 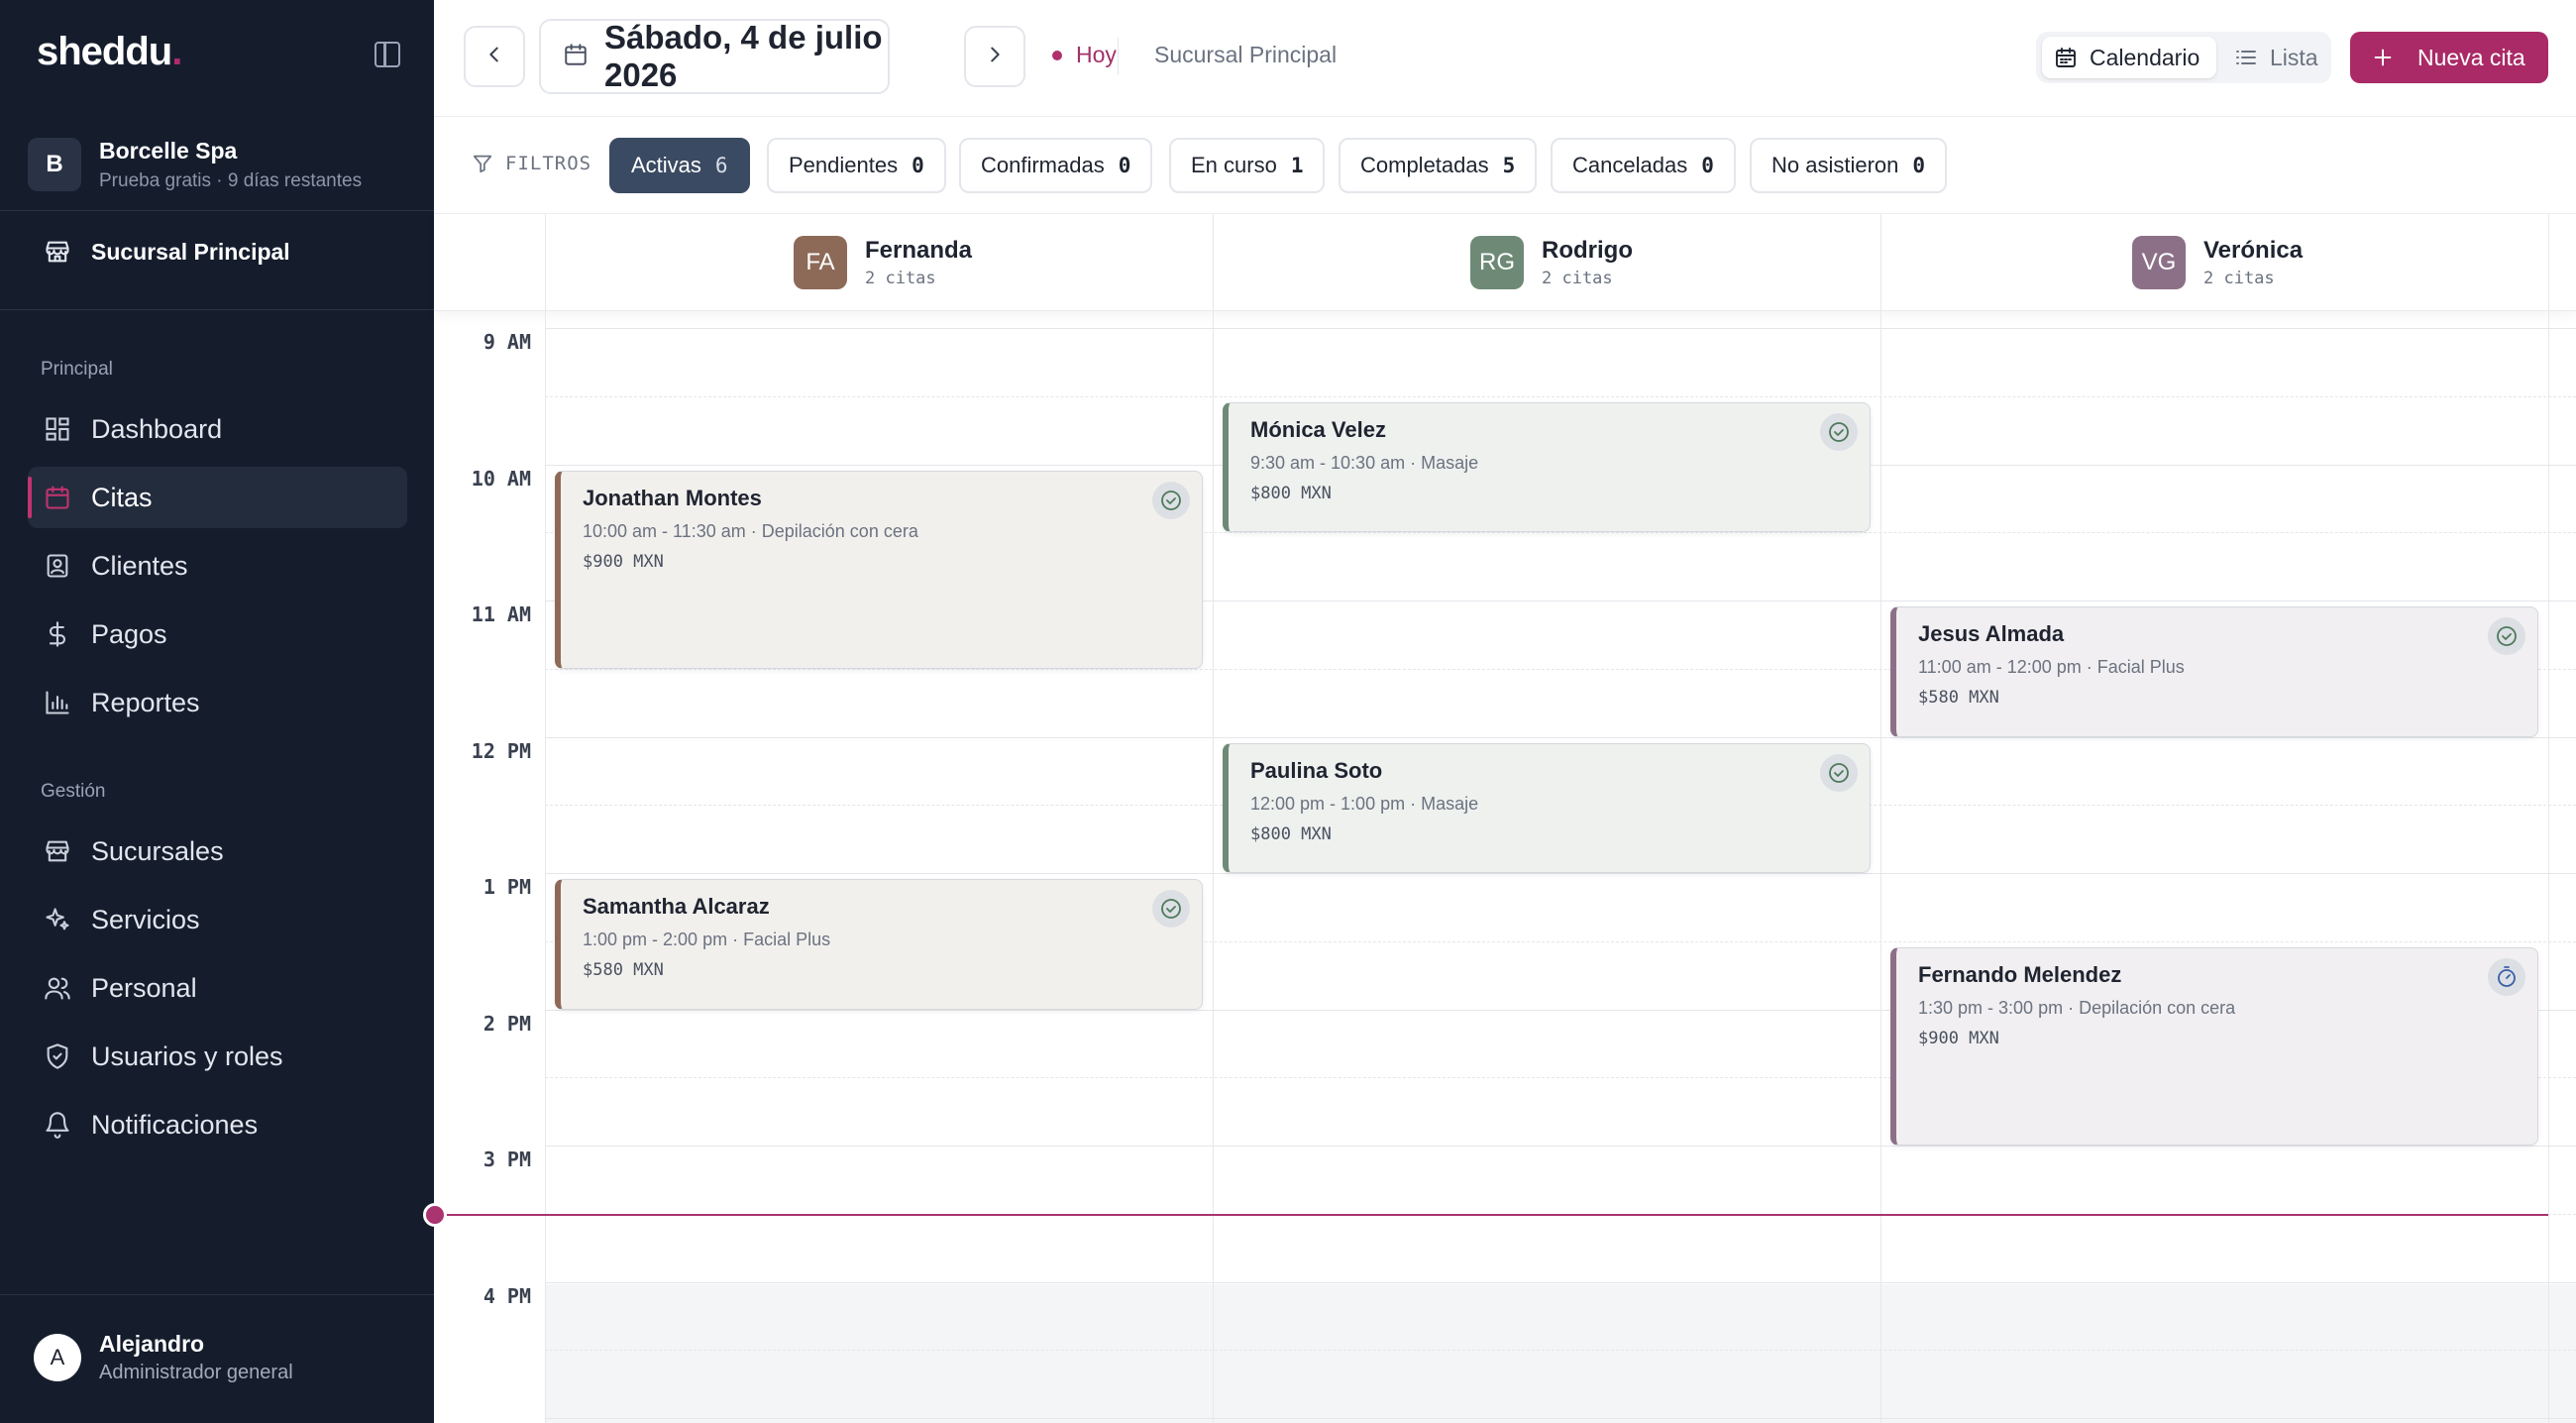 I want to click on view-calendar-button: Calendario, so click(x=2129, y=57).